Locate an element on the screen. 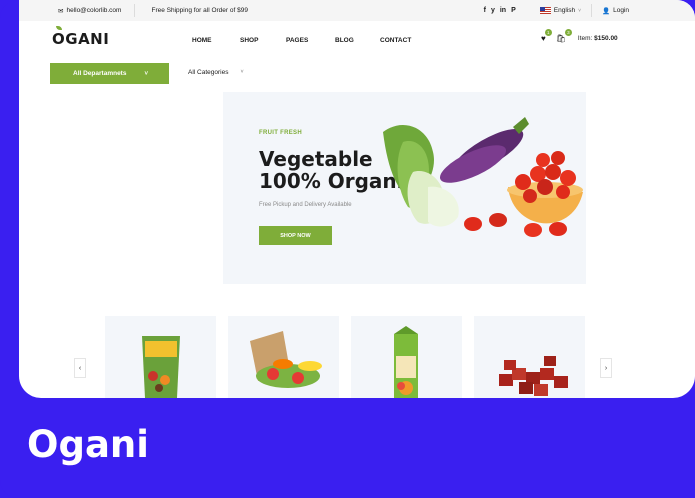 The image size is (695, 498). carousel-prev-button: ‹ is located at coordinates (80, 368).